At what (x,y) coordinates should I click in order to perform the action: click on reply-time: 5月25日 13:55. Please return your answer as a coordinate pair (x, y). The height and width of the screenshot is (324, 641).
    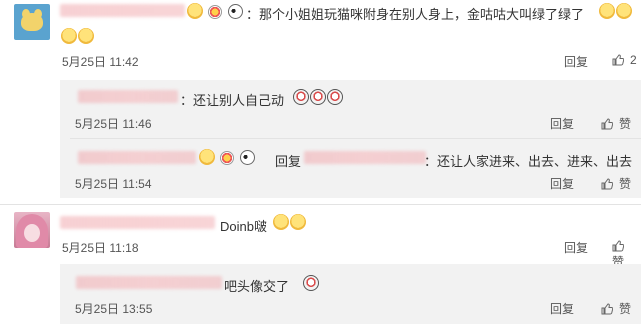
    Looking at the image, I should click on (114, 309).